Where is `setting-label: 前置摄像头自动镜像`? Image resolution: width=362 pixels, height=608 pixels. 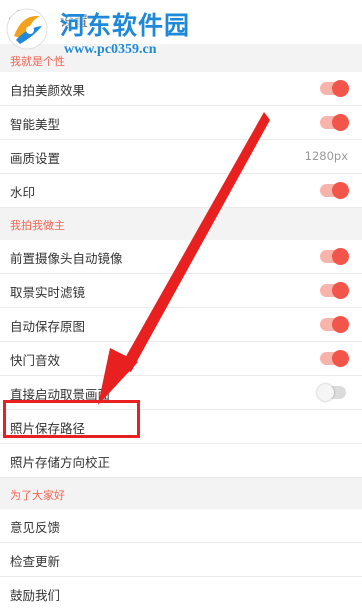
setting-label: 前置摄像头自动镜像 is located at coordinates (66, 258).